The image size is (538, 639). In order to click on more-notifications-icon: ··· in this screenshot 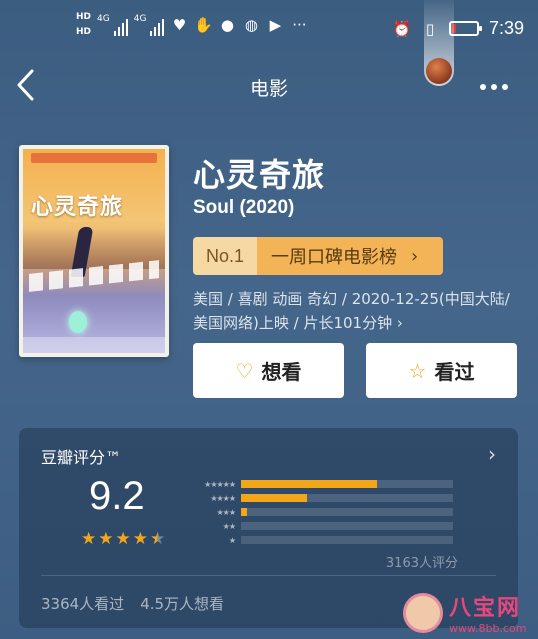, I will do `click(299, 25)`.